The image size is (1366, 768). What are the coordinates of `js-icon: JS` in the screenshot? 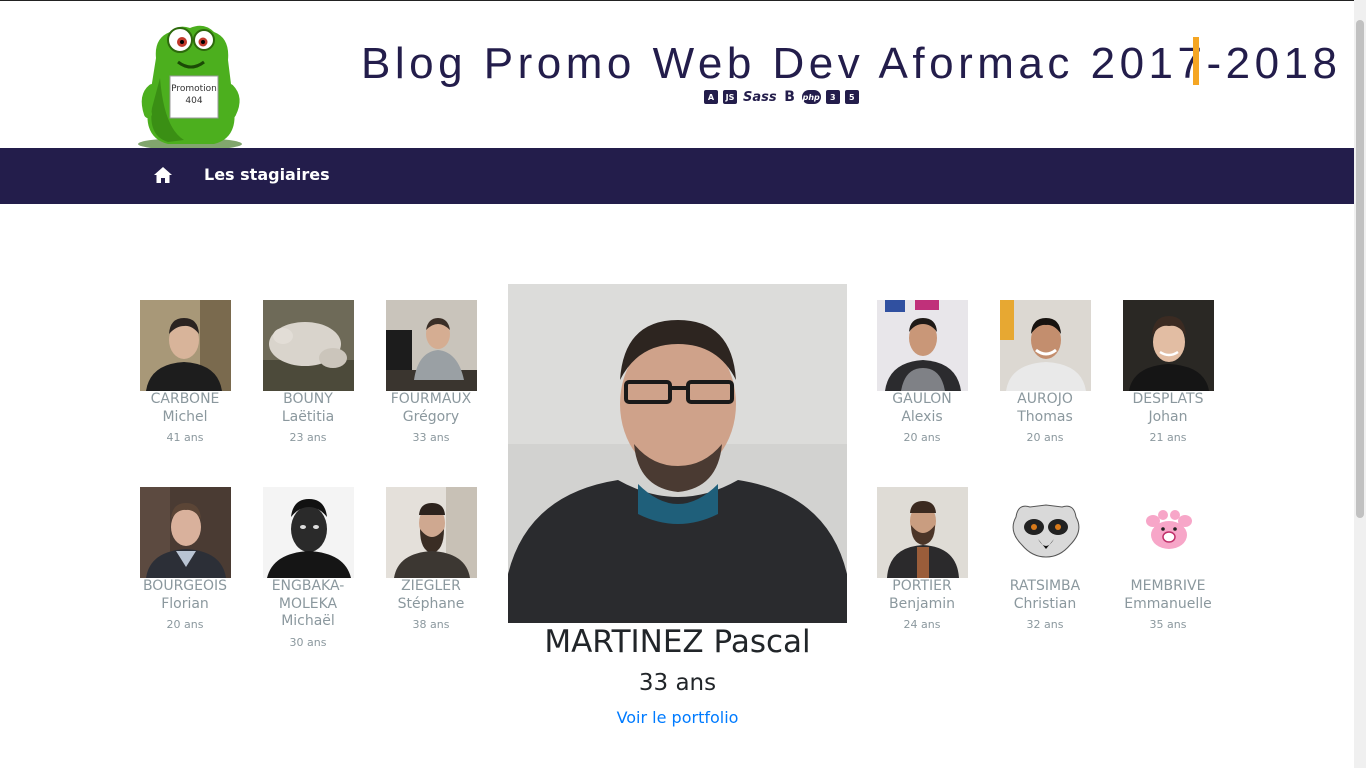 It's located at (730, 97).